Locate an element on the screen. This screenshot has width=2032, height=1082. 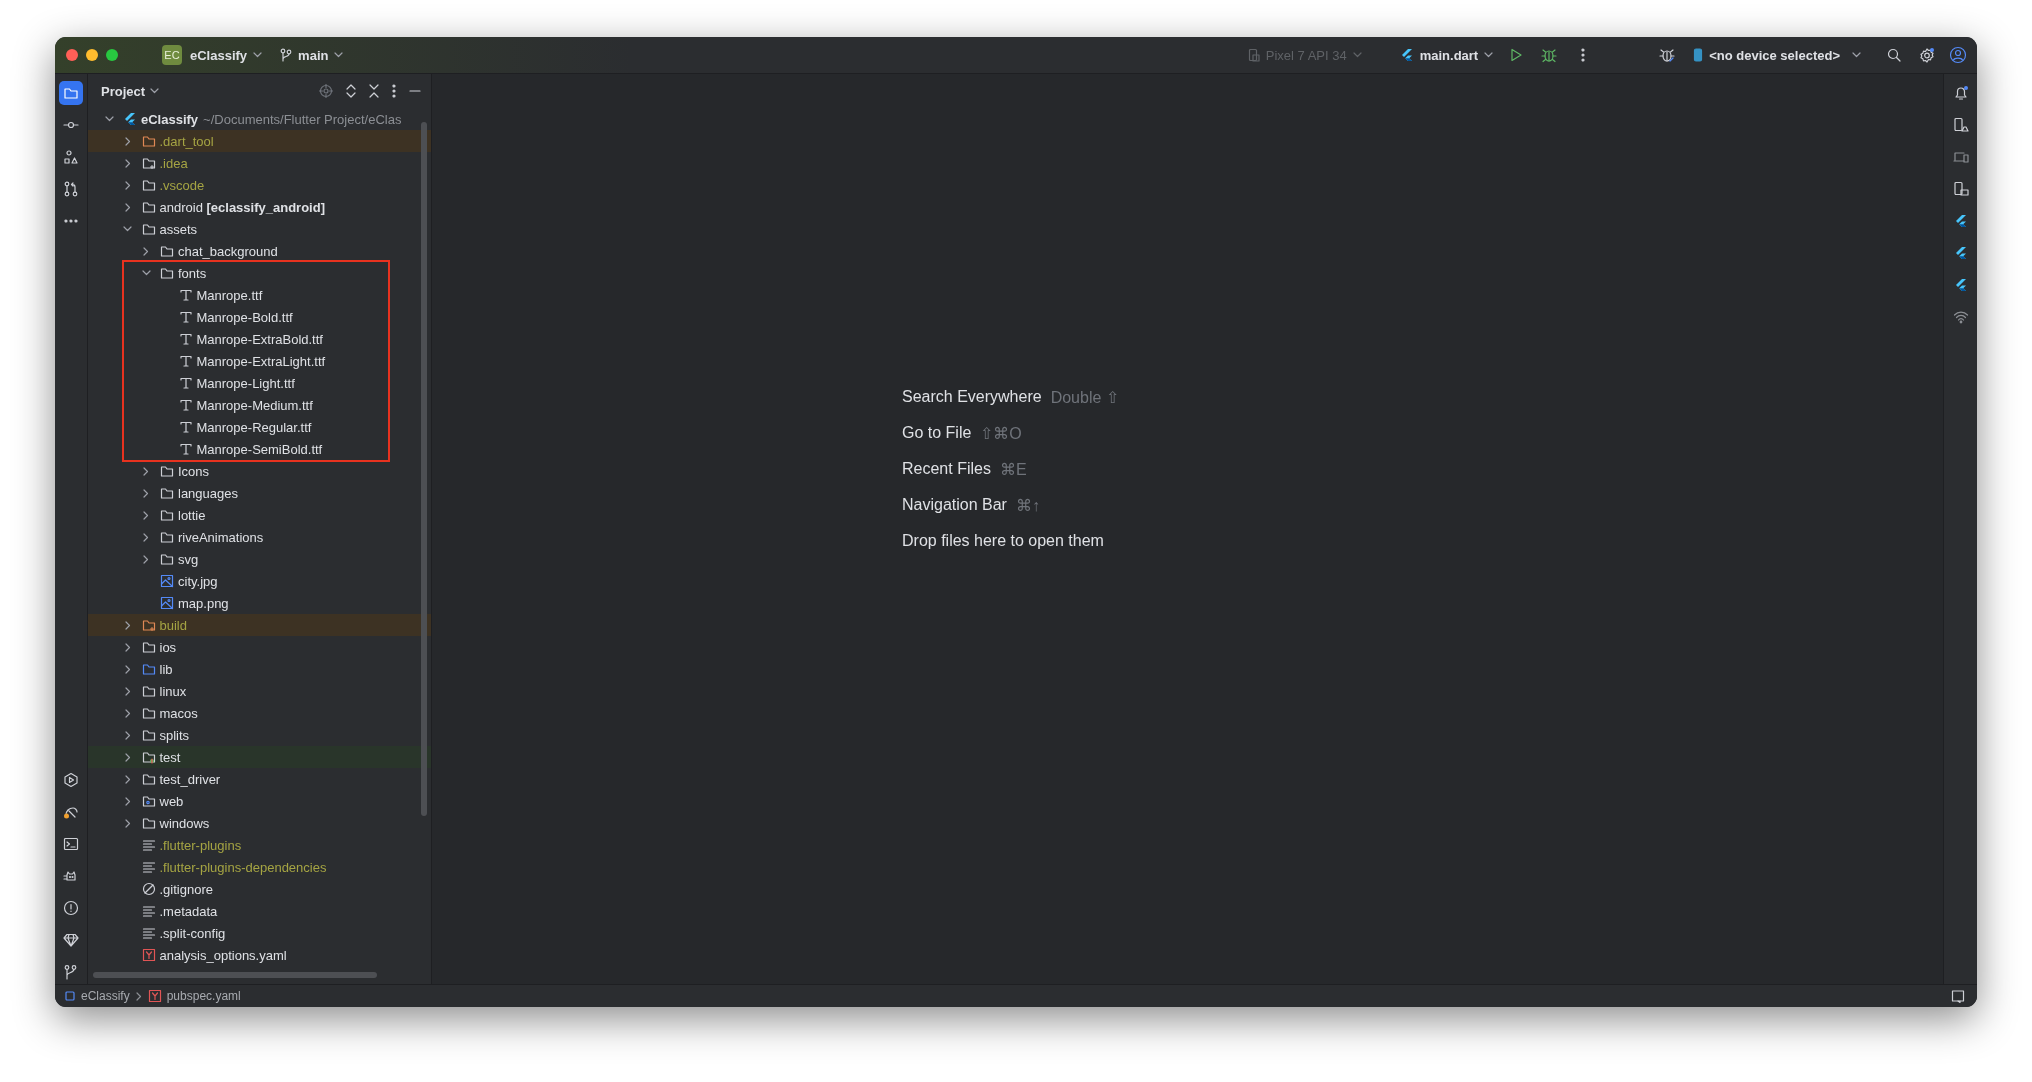
tree-item: Manrope-Light.ttf is located at coordinates (256, 383).